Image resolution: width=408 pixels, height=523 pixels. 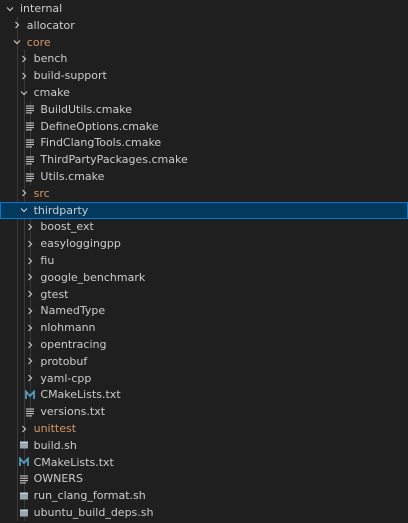 What do you see at coordinates (93, 512) in the screenshot?
I see `tree-item-label: ubuntu_build_deps.sh` at bounding box center [93, 512].